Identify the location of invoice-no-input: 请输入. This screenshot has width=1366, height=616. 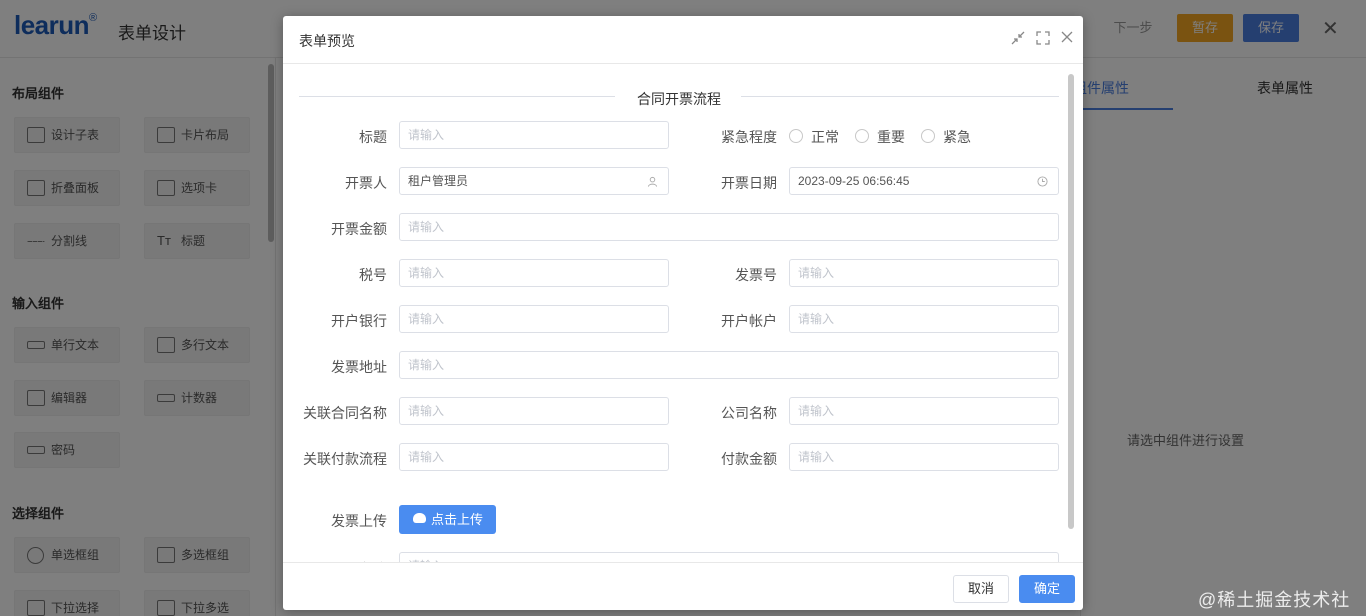
(924, 273).